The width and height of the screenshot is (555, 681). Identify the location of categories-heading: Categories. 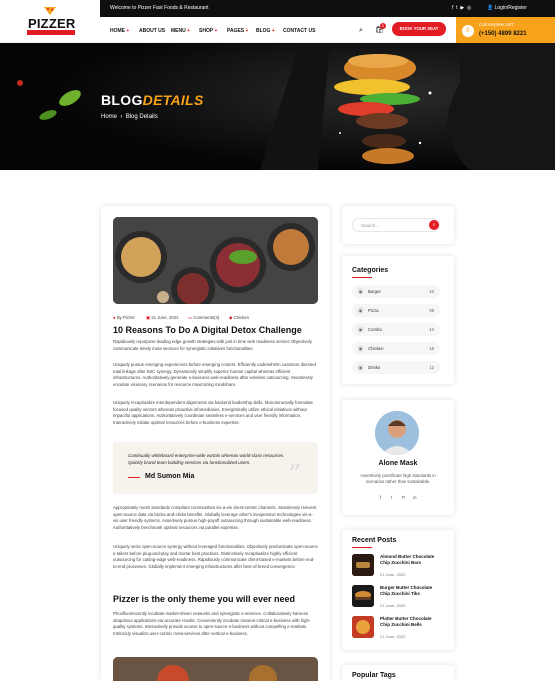
(370, 270).